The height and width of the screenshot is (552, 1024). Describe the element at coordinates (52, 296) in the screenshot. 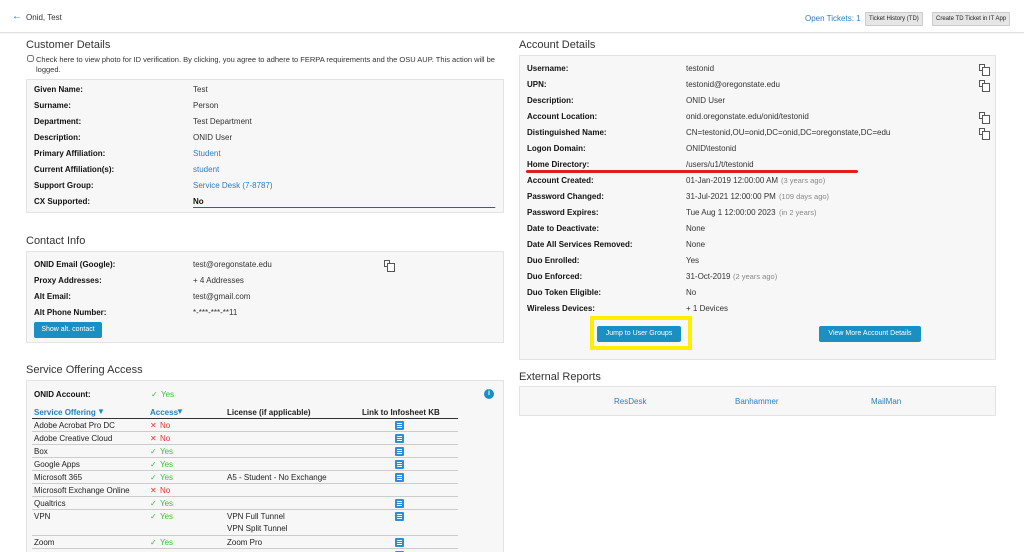

I see `contact-field-label: Alt Email:` at that location.